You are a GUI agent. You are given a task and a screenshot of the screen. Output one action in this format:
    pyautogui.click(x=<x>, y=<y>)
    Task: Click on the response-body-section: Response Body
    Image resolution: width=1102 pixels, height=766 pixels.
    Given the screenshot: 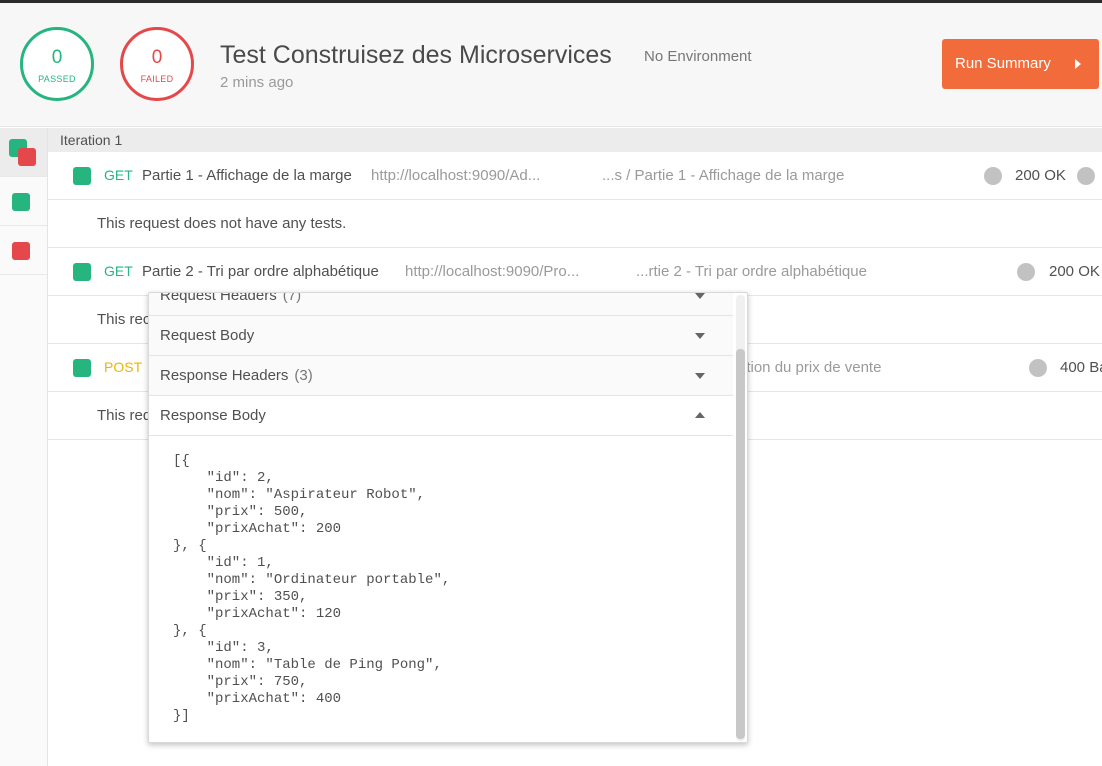 What is the action you would take?
    pyautogui.click(x=441, y=416)
    